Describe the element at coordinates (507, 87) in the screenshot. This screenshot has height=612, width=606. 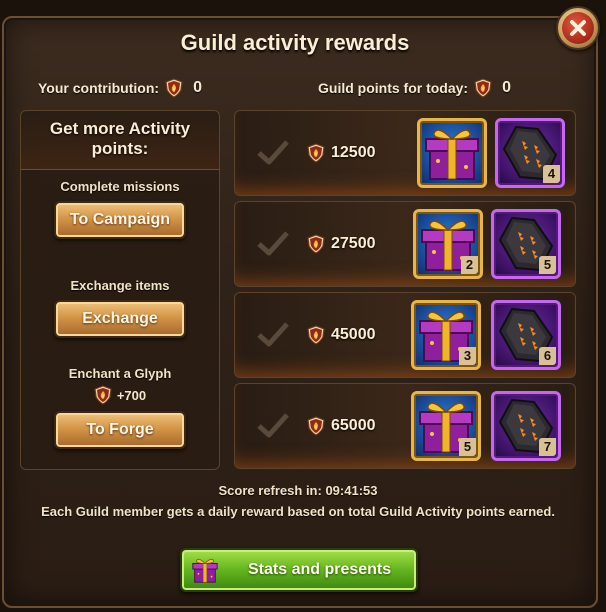
I see `guild-points-value: 0` at that location.